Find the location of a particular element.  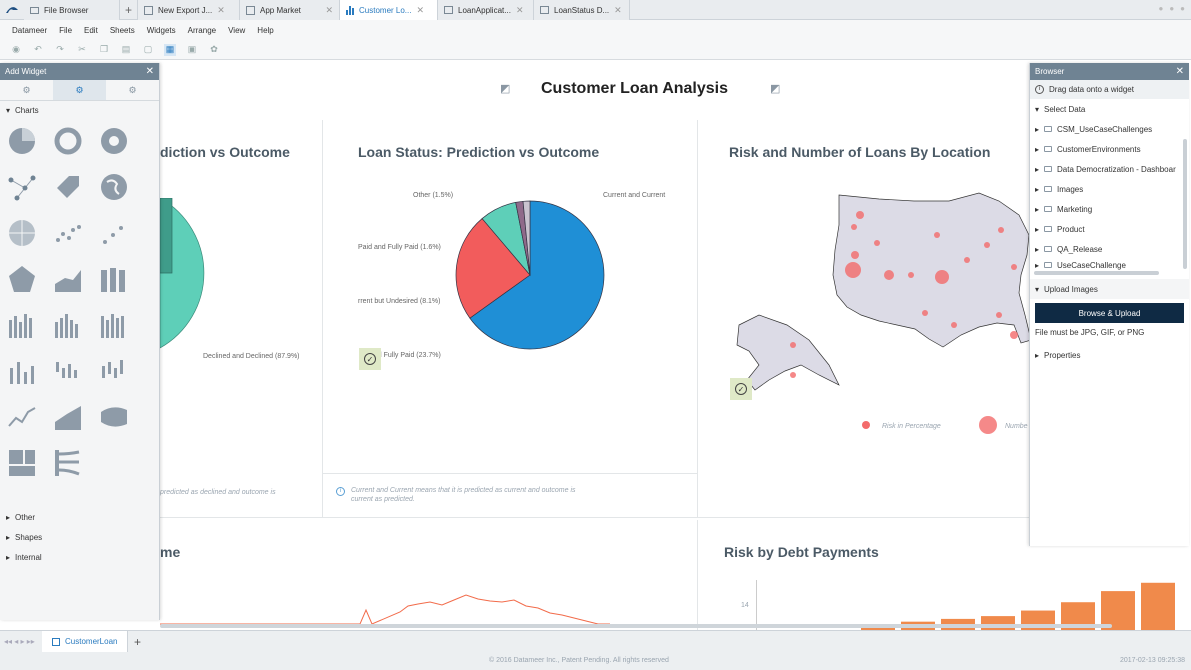

folder-row: ▸ Marketing is located at coordinates (1109, 209).